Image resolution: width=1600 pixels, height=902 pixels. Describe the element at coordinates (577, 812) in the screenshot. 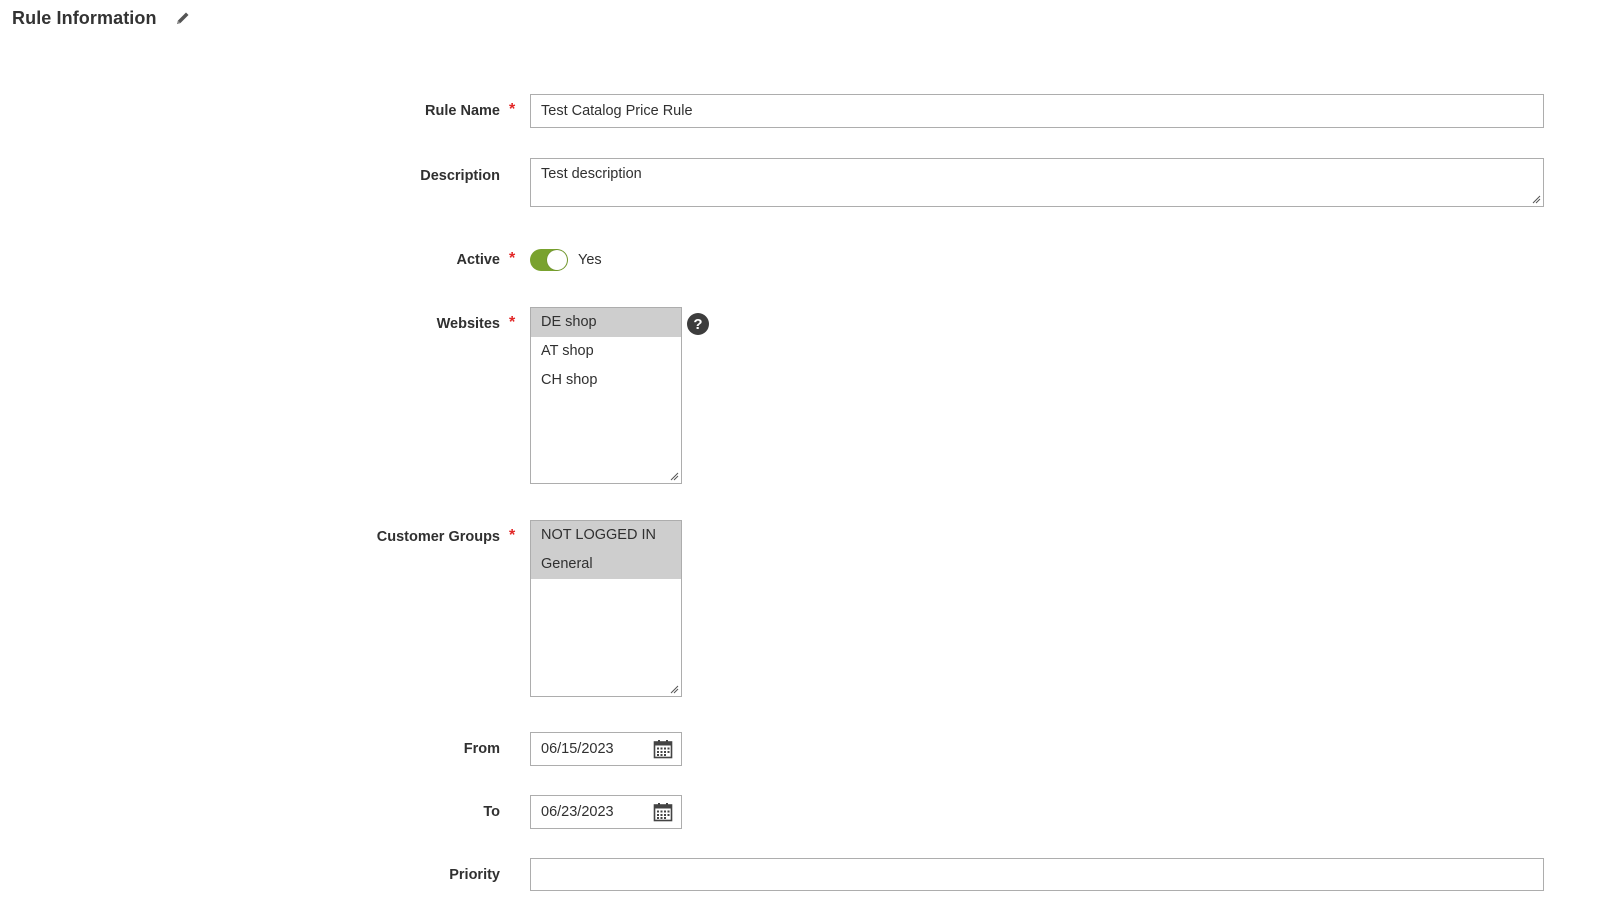

I see `to-date-value: 06/23/2023` at that location.